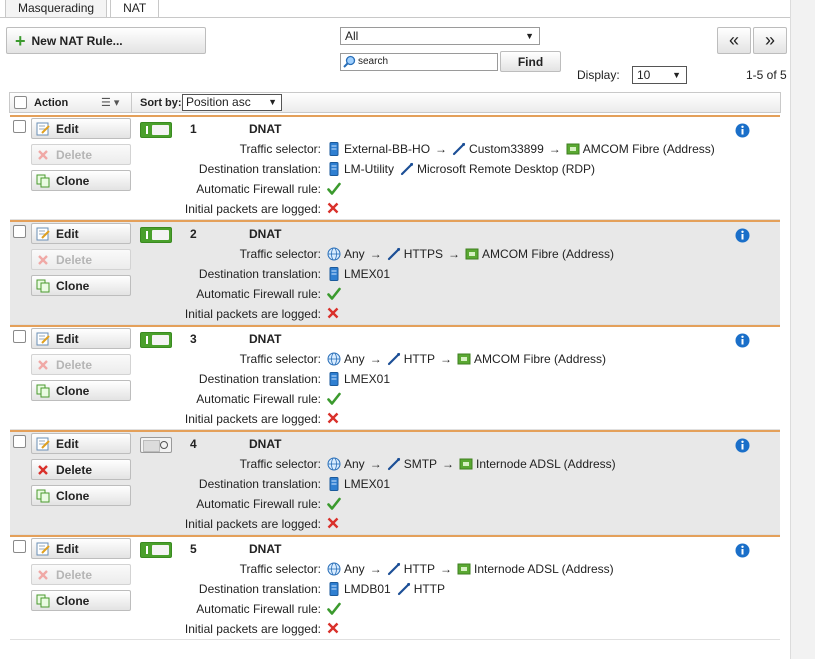  Describe the element at coordinates (530, 61) in the screenshot. I see `find-button: Find` at that location.